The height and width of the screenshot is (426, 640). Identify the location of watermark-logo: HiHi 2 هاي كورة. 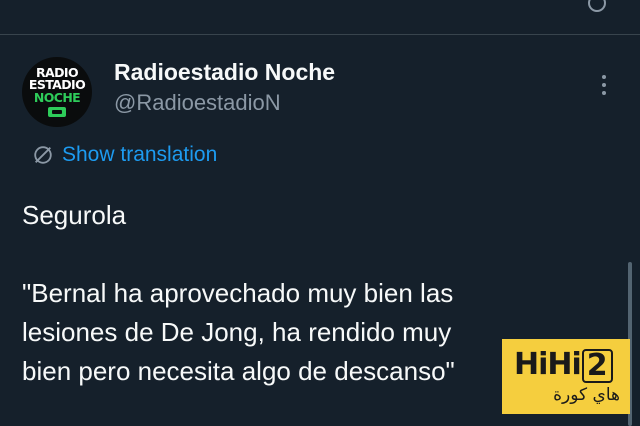
(566, 376).